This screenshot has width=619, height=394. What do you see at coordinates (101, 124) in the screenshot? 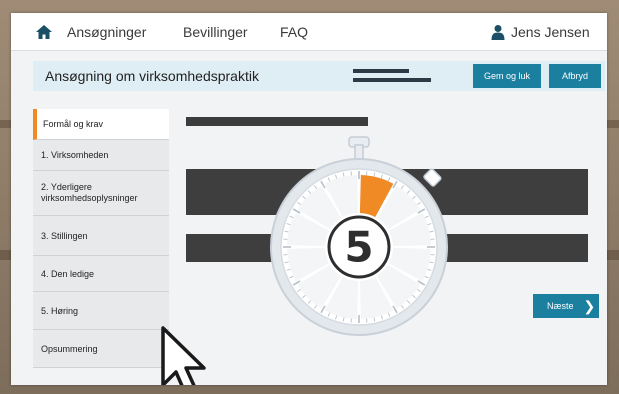
I see `sidebar-item-purpose: Formål og krav` at bounding box center [101, 124].